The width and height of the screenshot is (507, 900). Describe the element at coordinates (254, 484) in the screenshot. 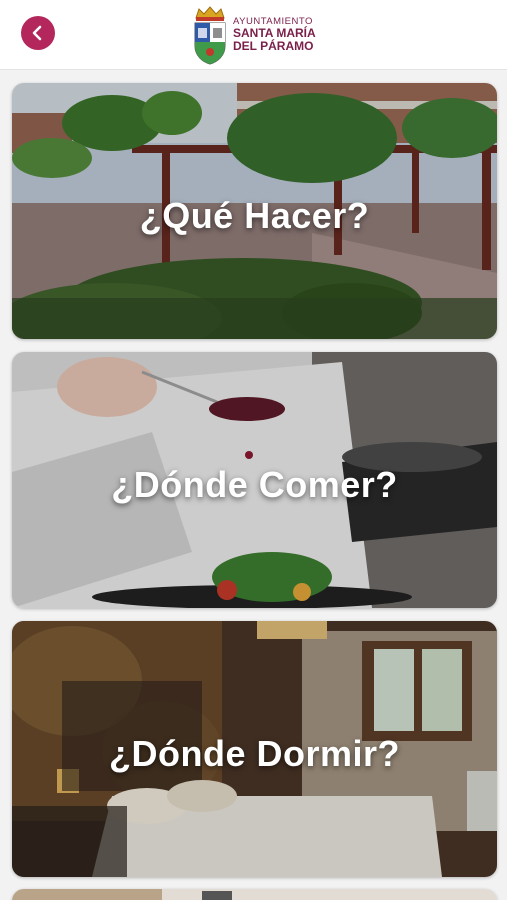

I see `card-title: ¿Dónde Comer?` at that location.